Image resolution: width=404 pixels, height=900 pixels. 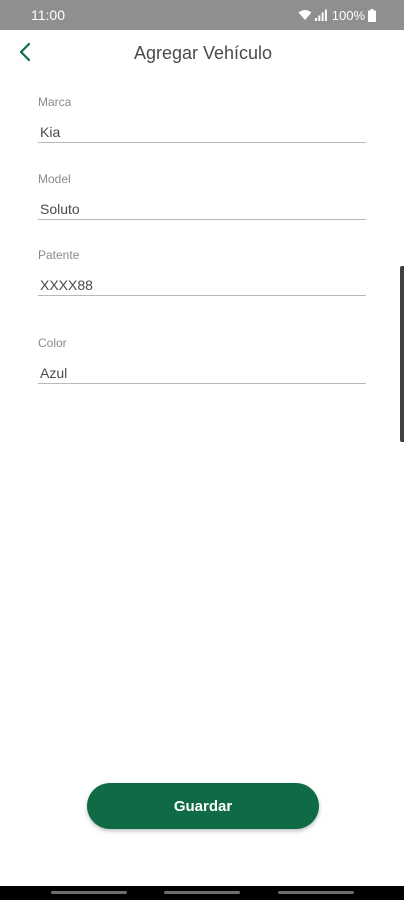 What do you see at coordinates (202, 132) in the screenshot?
I see `marca-input` at bounding box center [202, 132].